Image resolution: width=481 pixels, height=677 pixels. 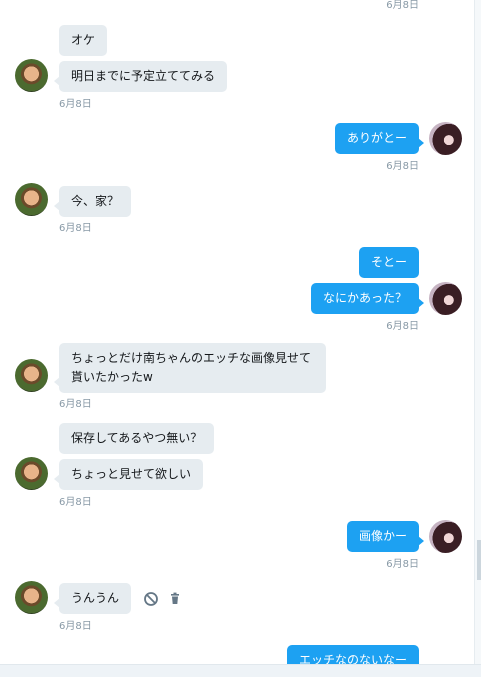 I want to click on message-actions, so click(x=163, y=599).